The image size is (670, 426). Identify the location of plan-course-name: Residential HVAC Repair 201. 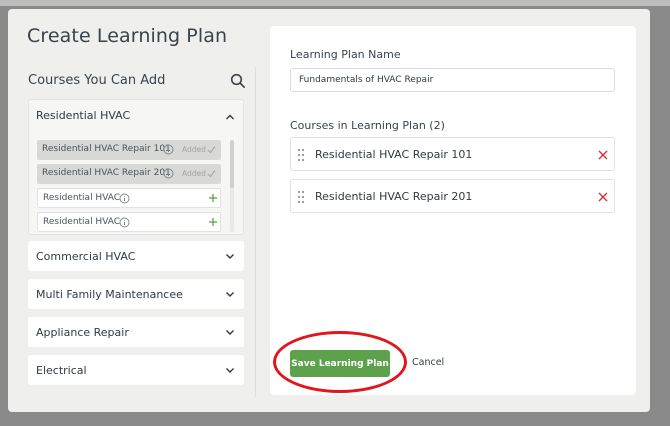
(394, 196).